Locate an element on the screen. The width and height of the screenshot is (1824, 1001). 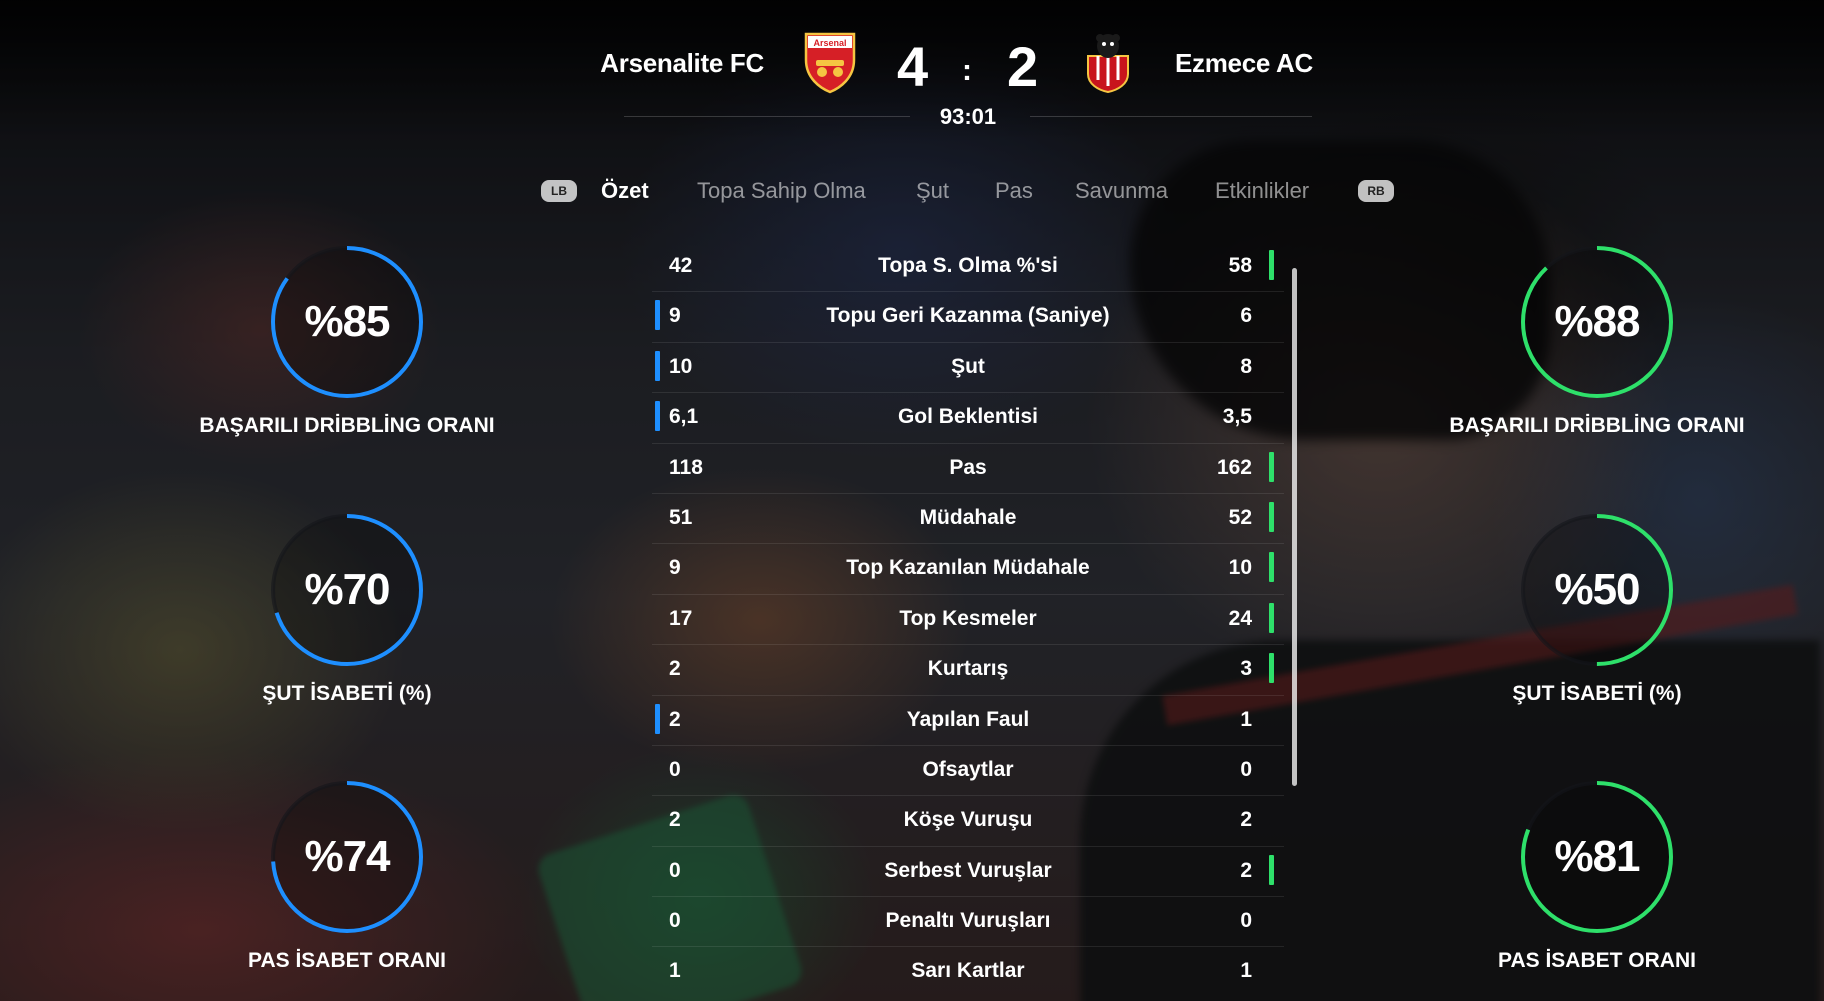
stat-label: Ofsaytlar is located at coordinates (968, 769).